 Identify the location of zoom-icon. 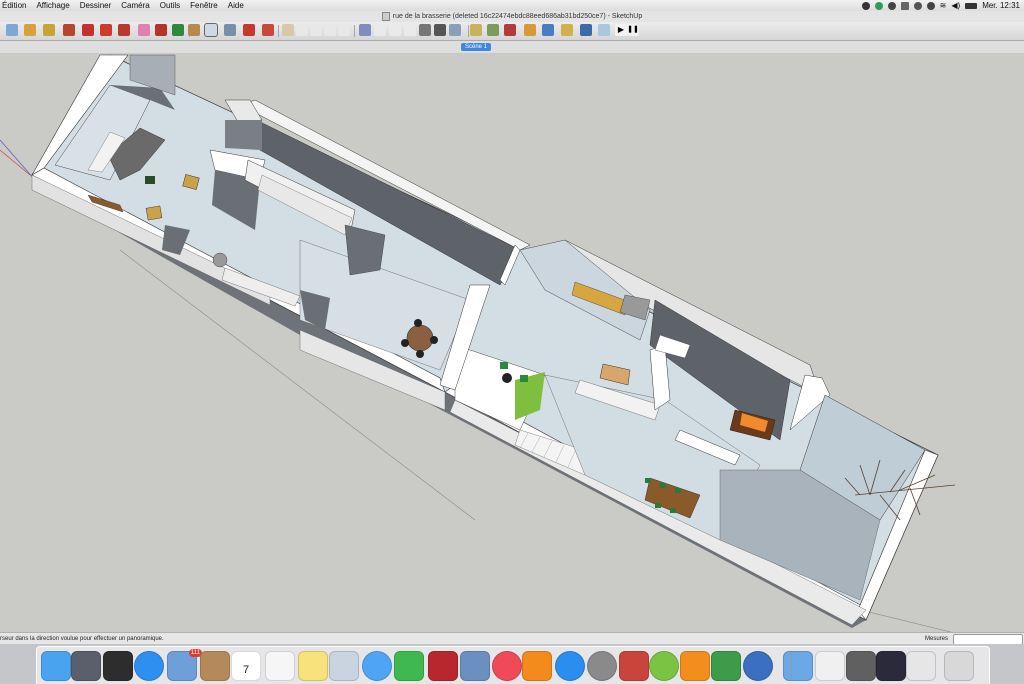
(230, 30).